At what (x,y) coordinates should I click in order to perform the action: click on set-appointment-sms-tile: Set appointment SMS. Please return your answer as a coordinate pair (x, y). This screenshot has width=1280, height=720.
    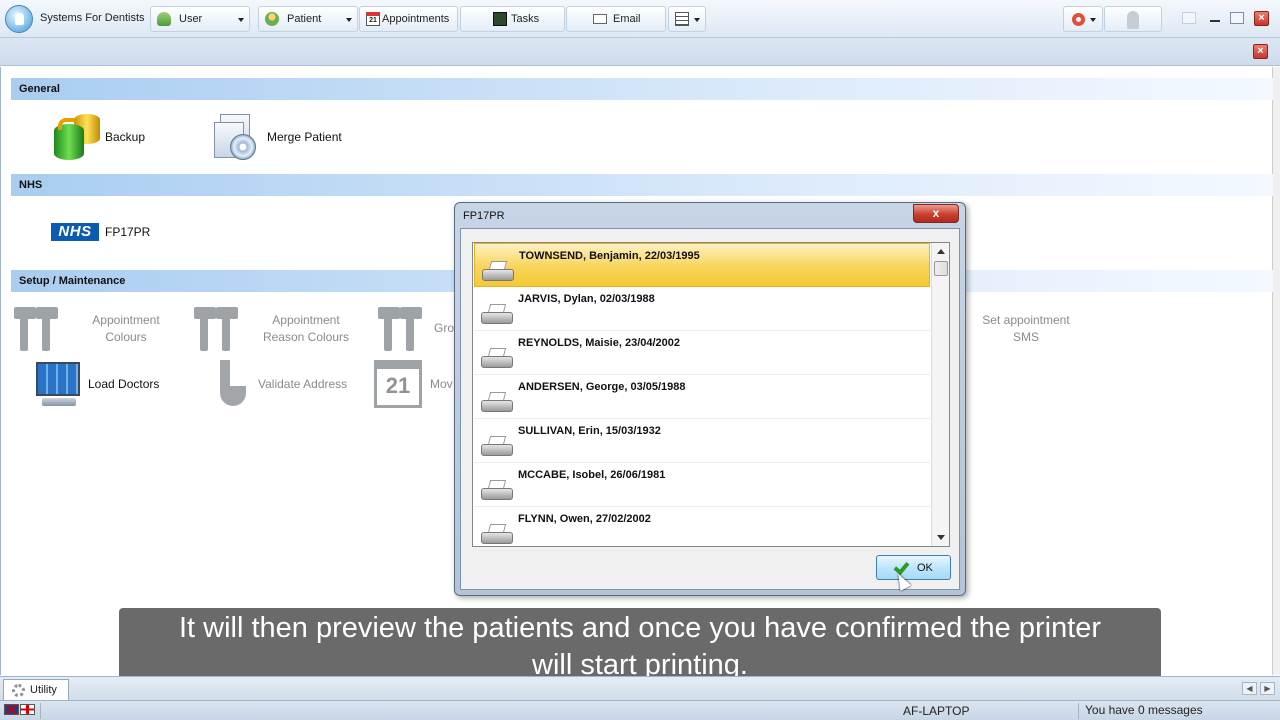
    Looking at the image, I should click on (1027, 330).